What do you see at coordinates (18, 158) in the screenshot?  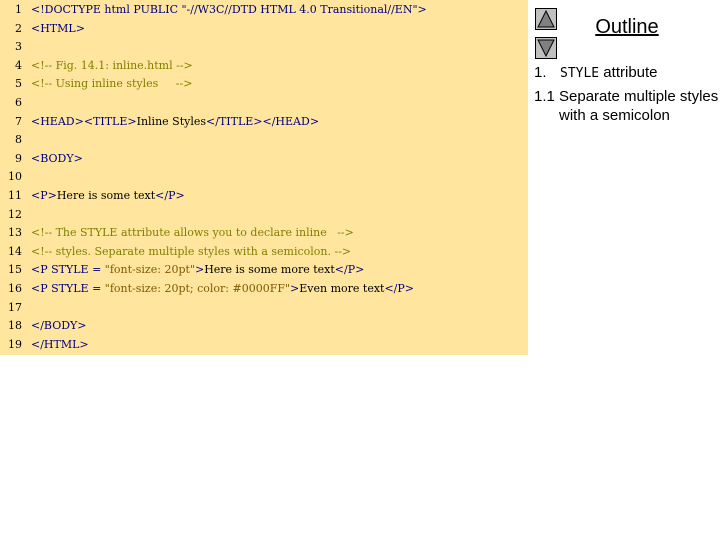 I see `line-number: 9` at bounding box center [18, 158].